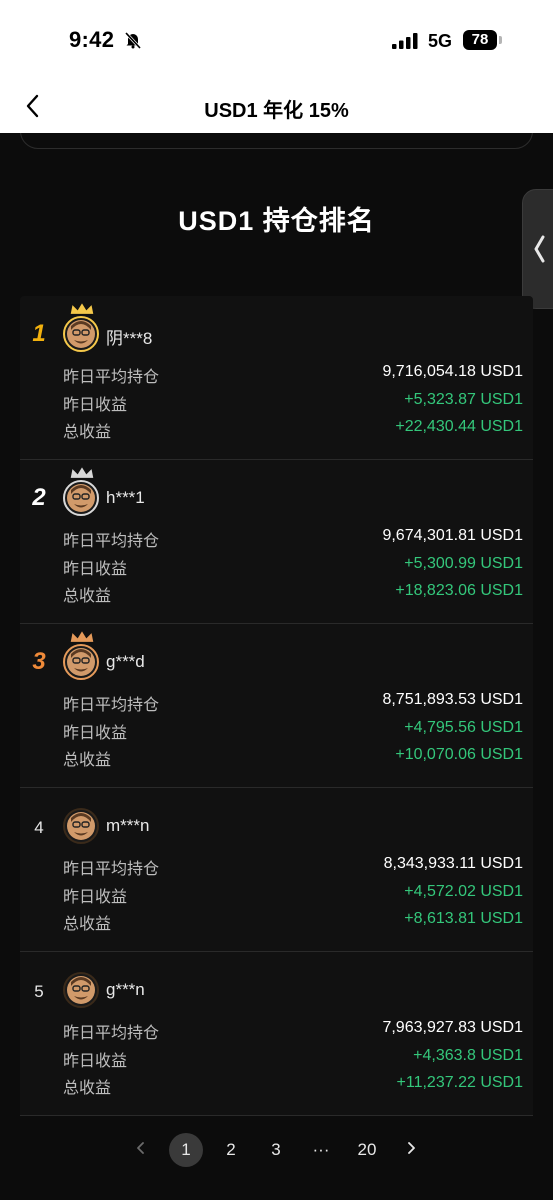 This screenshot has height=1200, width=553. What do you see at coordinates (293, 730) in the screenshot?
I see `yesterday-profit-line: 昨日收益 +4,795.56 USD1` at bounding box center [293, 730].